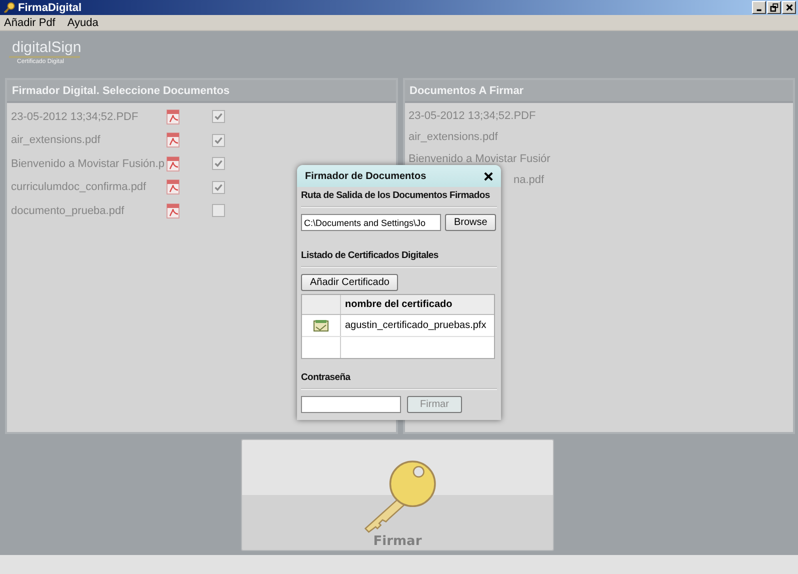  What do you see at coordinates (371, 222) in the screenshot?
I see `path-field: C:\Documents and Settings\Jo` at bounding box center [371, 222].